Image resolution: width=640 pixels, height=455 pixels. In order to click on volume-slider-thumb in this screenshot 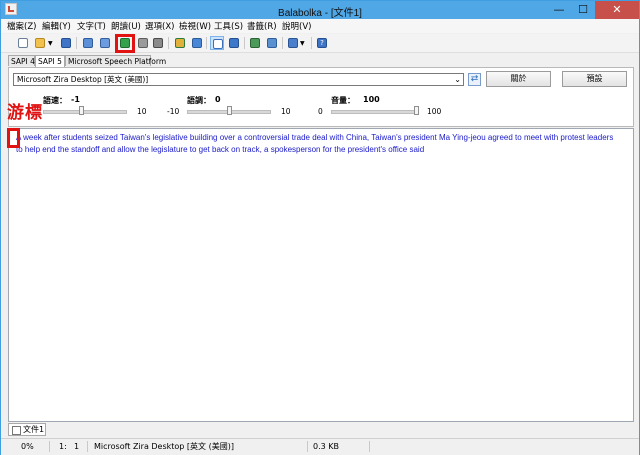, I will do `click(416, 110)`.